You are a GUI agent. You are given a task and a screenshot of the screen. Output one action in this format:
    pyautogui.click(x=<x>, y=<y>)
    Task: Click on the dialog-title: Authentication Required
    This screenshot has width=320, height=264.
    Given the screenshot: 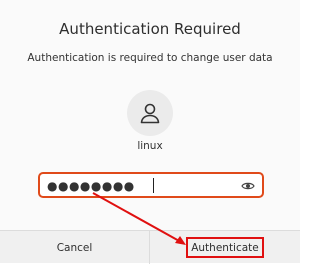 What is the action you would take?
    pyautogui.click(x=150, y=29)
    